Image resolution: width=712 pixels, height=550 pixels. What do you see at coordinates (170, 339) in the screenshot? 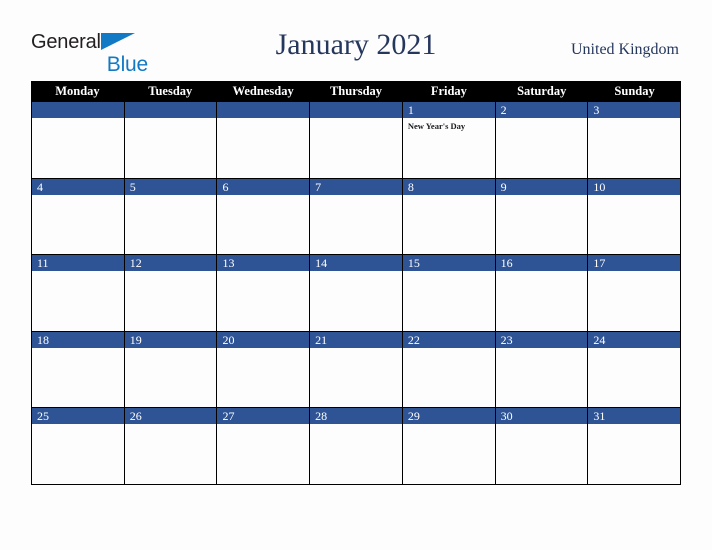
I see `day-number: 19` at bounding box center [170, 339].